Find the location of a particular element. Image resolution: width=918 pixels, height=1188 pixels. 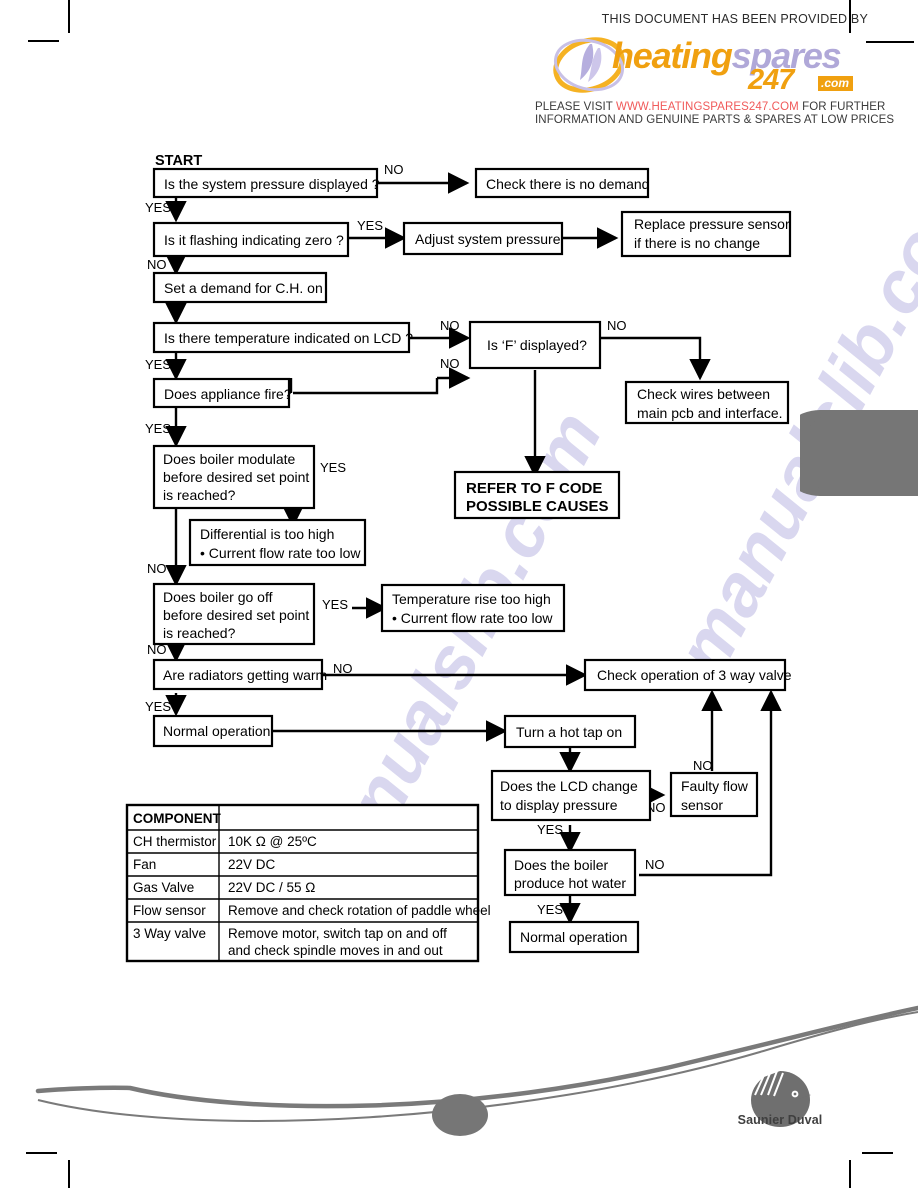

node-check-no-demand: Check there is no demand is located at coordinates (567, 184).